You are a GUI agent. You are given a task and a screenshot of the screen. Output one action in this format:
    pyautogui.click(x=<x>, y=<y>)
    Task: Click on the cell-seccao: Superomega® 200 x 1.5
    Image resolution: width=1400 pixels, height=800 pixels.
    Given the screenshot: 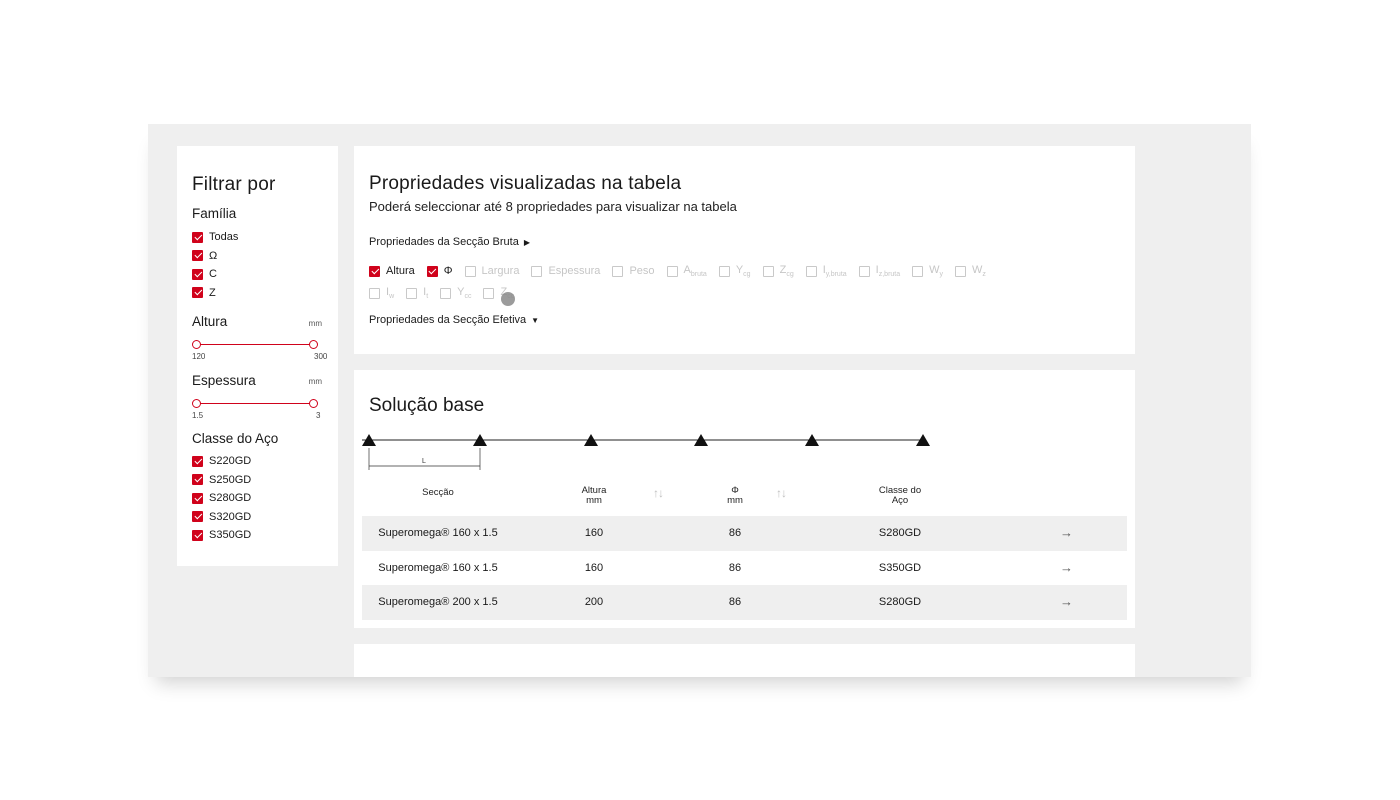 What is the action you would take?
    pyautogui.click(x=438, y=602)
    